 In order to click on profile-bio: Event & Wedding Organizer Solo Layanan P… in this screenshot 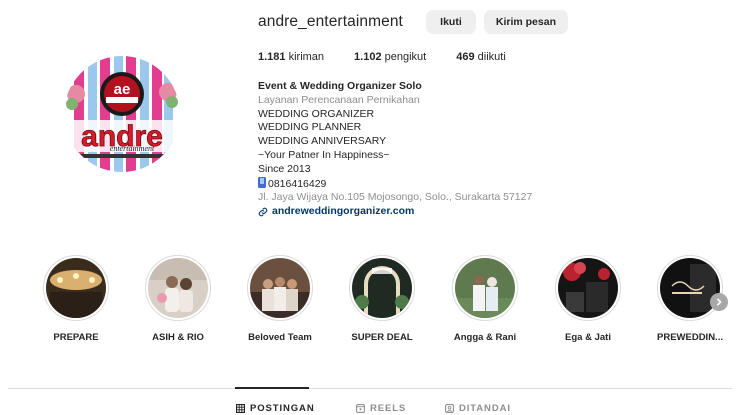, I will do `click(395, 149)`.